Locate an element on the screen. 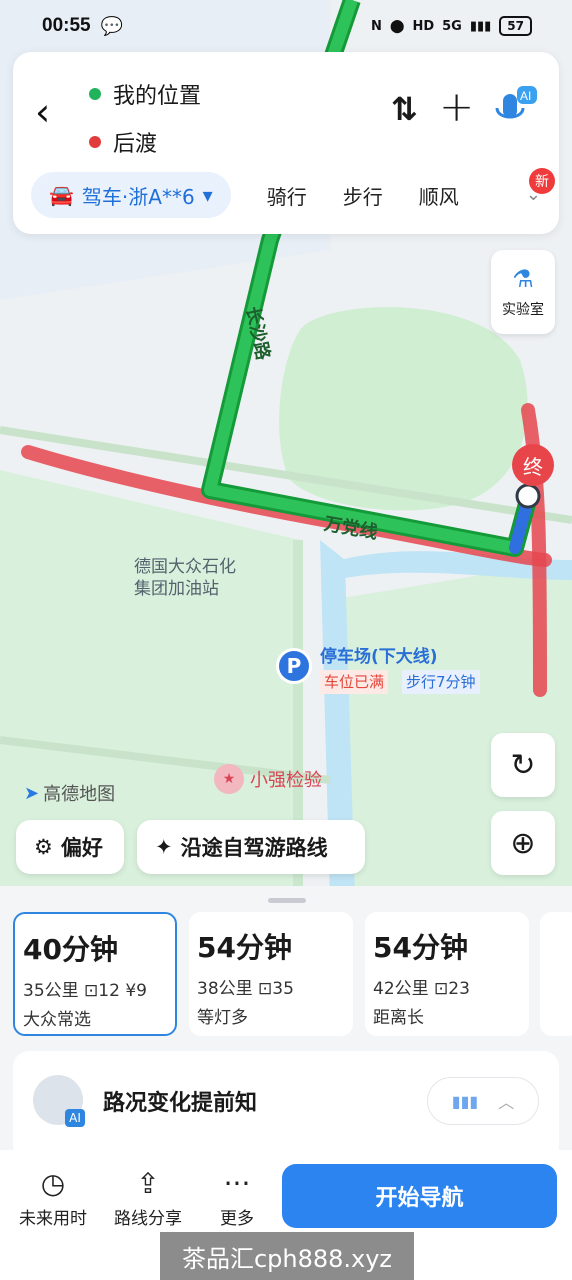 The width and height of the screenshot is (572, 1280). preference-button: ⚙ 偏好 is located at coordinates (70, 847).